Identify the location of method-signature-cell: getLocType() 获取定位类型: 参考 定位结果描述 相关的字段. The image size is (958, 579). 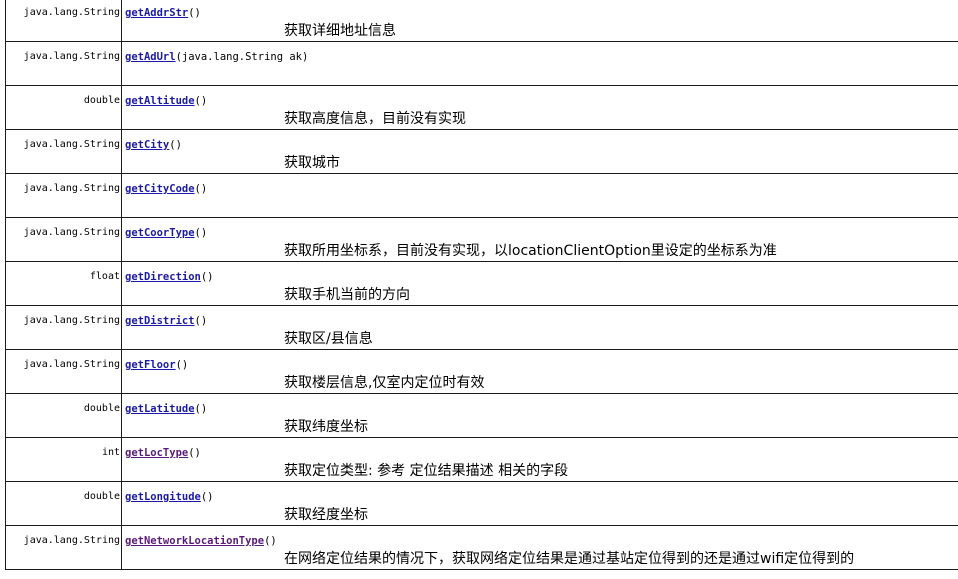
(539, 459).